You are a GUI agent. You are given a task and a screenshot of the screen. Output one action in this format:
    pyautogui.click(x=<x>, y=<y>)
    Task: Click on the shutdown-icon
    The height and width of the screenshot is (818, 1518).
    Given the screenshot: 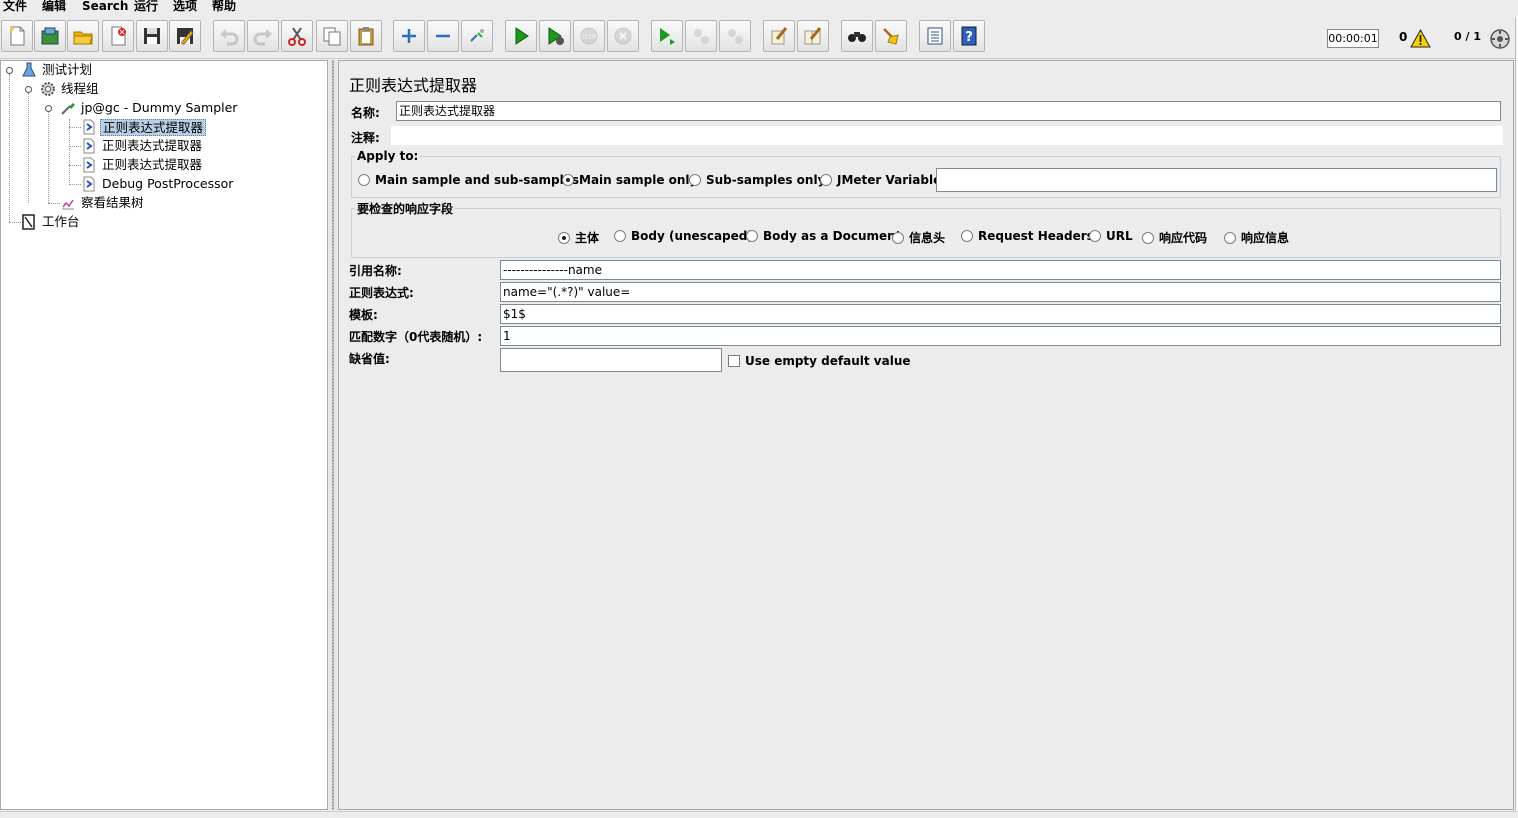 What is the action you would take?
    pyautogui.click(x=623, y=36)
    